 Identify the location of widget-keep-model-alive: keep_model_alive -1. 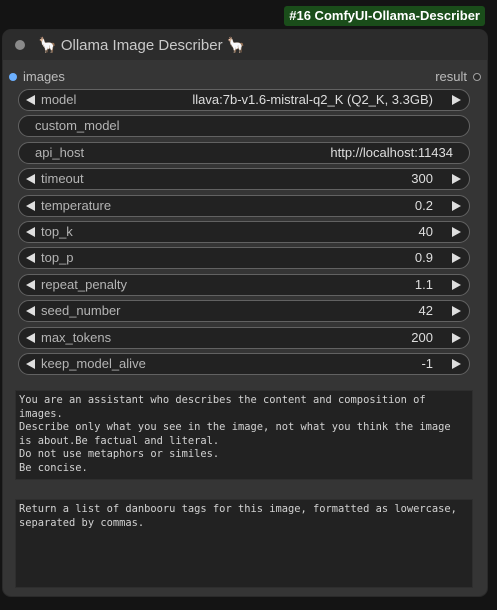
(244, 364).